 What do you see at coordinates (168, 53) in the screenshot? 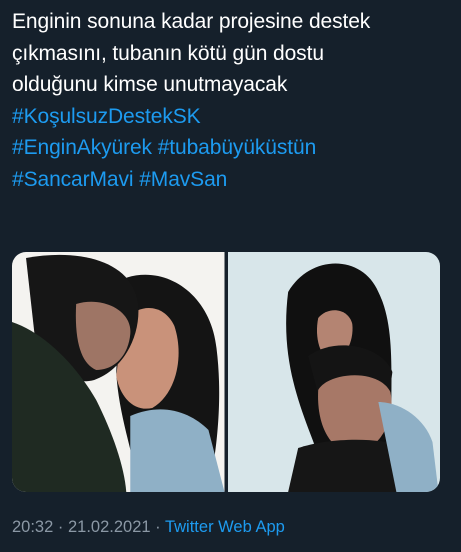
I see `tweet-text-line: çıkmasını, tubanın kötü gün dostu` at bounding box center [168, 53].